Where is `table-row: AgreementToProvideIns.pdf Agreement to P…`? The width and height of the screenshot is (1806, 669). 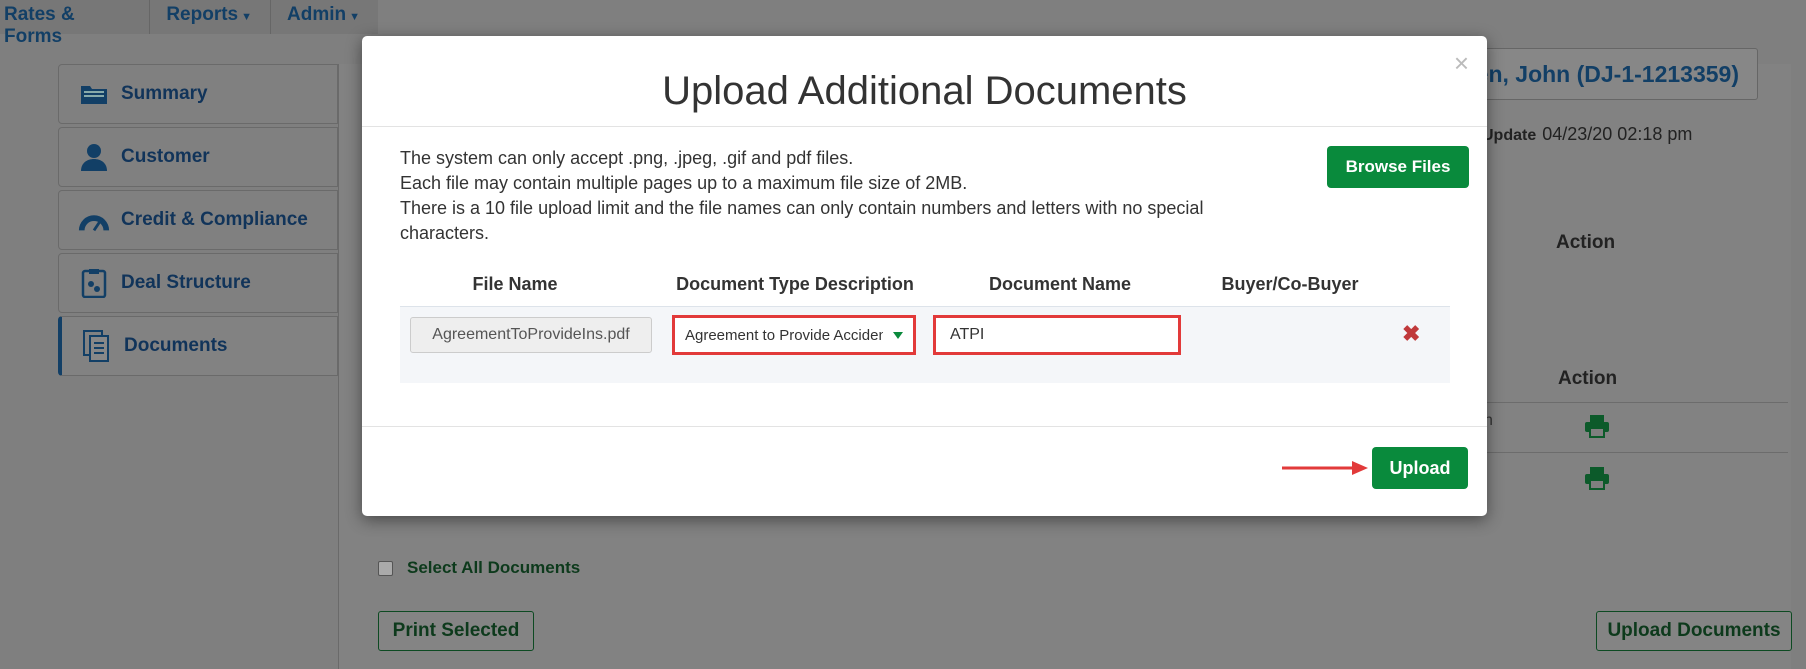
table-row: AgreementToProvideIns.pdf Agreement to P… is located at coordinates (925, 344).